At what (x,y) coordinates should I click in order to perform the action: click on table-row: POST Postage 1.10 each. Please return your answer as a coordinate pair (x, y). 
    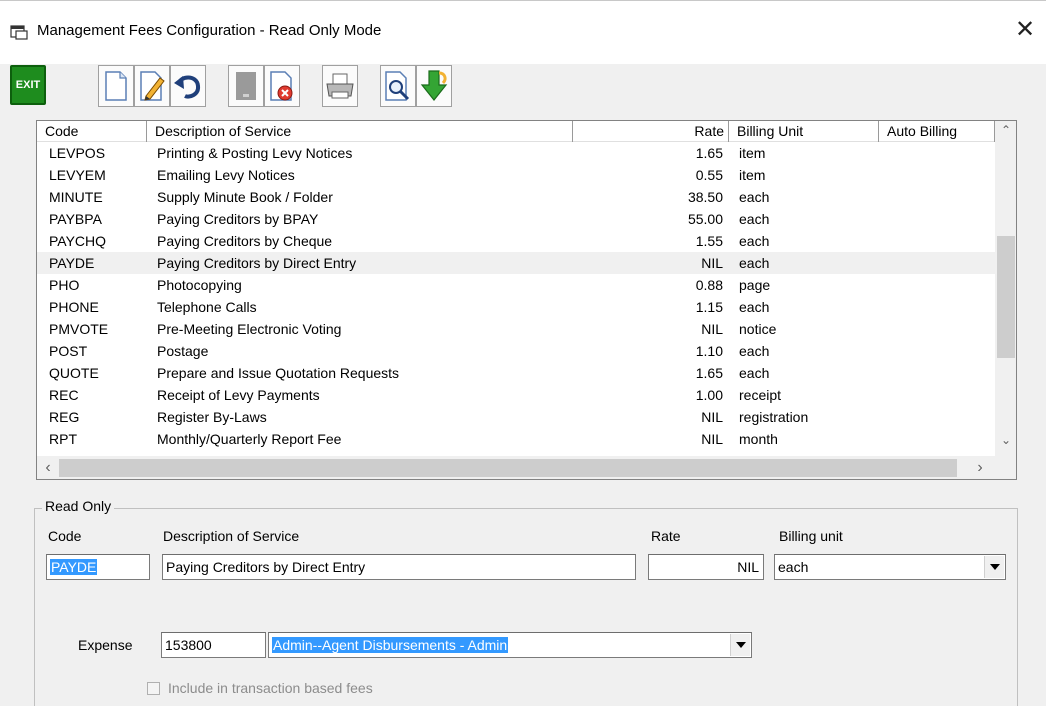
    Looking at the image, I should click on (516, 351).